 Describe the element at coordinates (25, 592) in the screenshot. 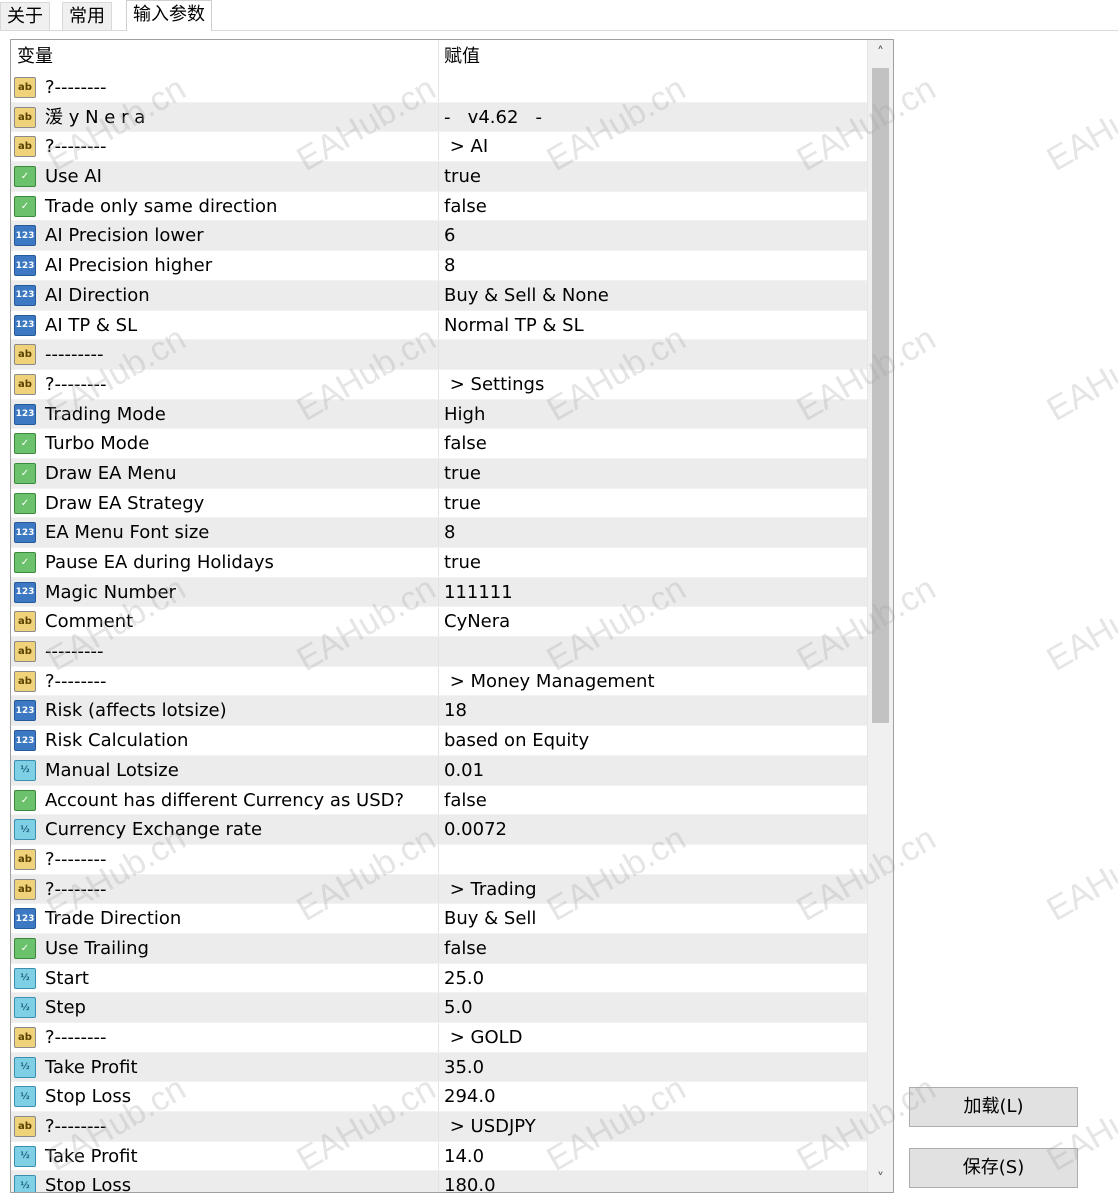

I see `integer-type-icon: 123` at that location.